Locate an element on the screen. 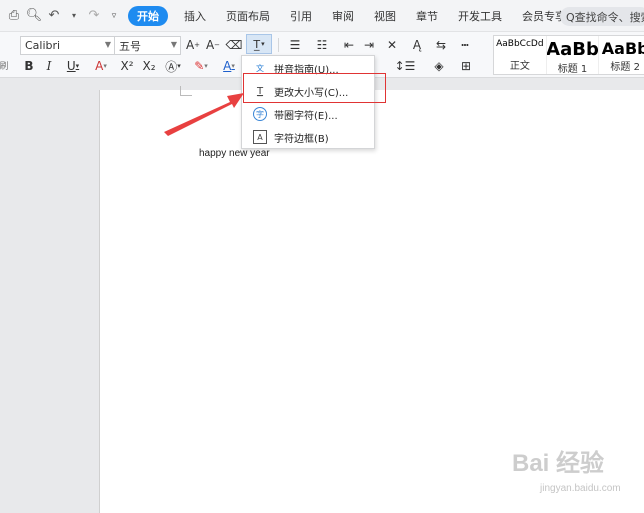 This screenshot has height=513, width=644. text-effect-icon: Ⓐ ▾ is located at coordinates (173, 66).